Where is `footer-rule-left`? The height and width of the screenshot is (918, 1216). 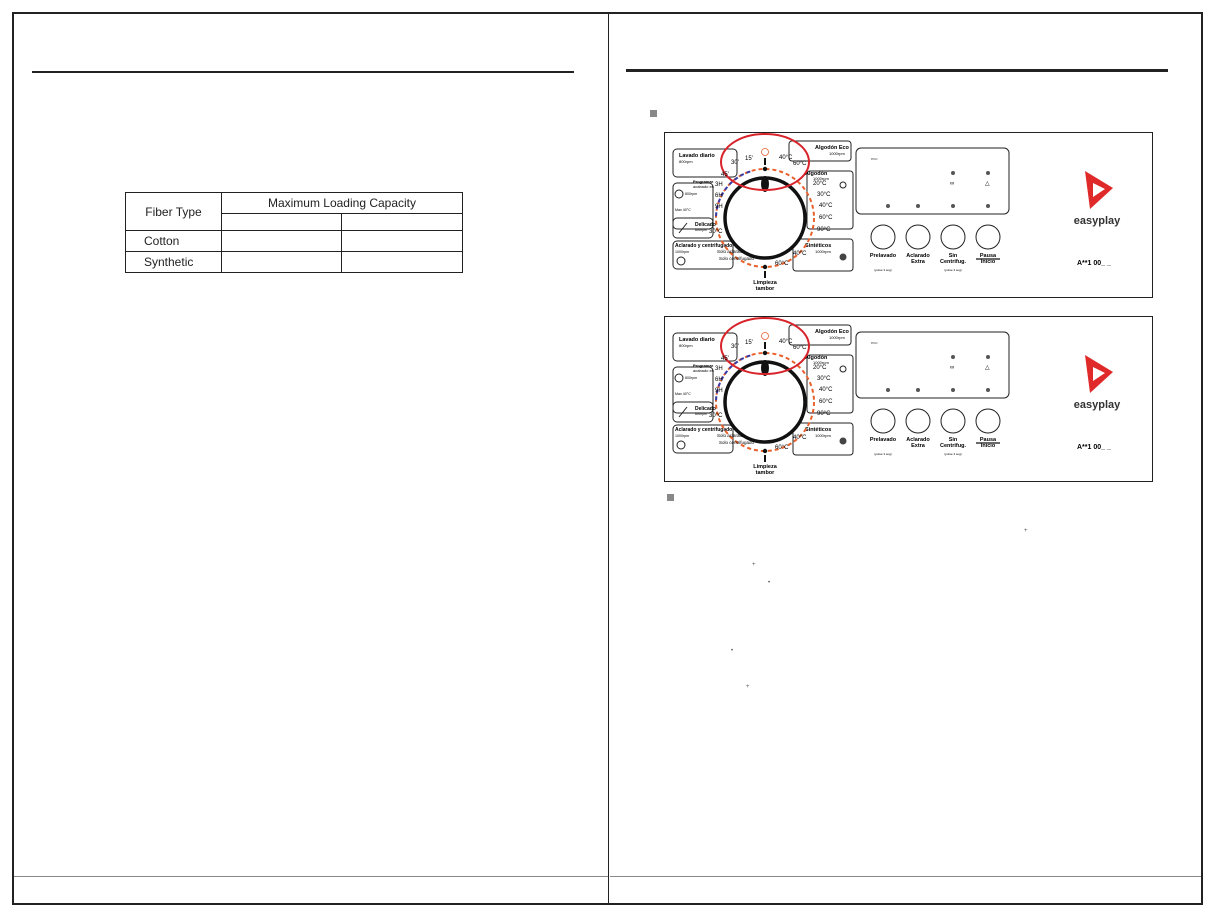 footer-rule-left is located at coordinates (311, 876).